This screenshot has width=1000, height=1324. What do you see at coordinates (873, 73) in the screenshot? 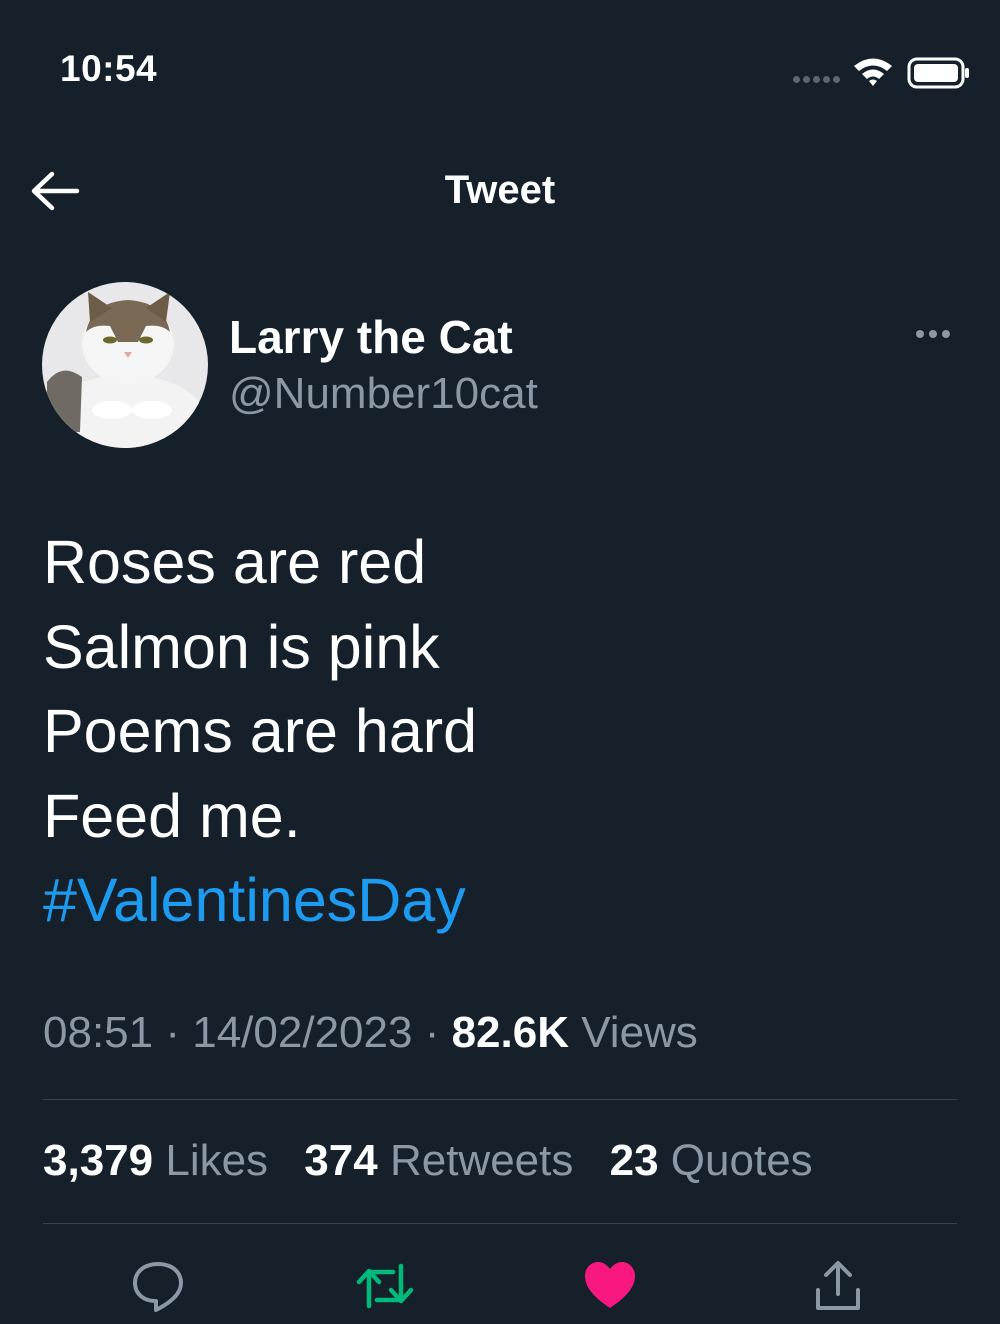
I see `wifi-icon` at bounding box center [873, 73].